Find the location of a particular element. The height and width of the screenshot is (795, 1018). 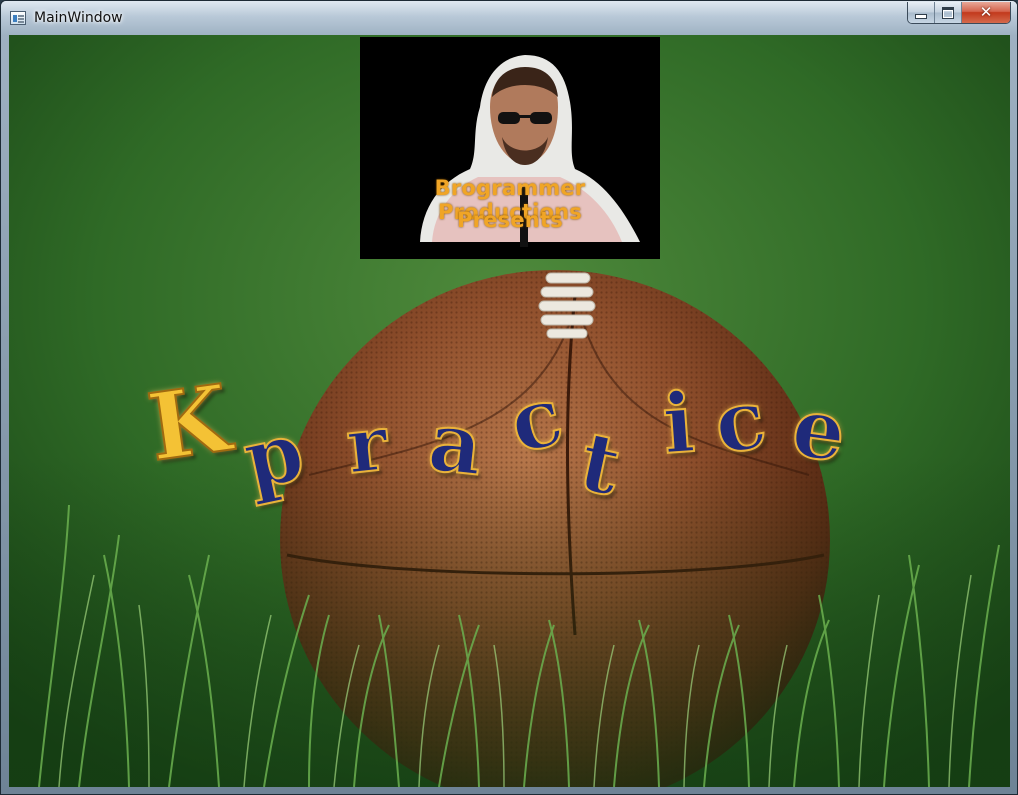

window-title: MainWindow is located at coordinates (78, 18).